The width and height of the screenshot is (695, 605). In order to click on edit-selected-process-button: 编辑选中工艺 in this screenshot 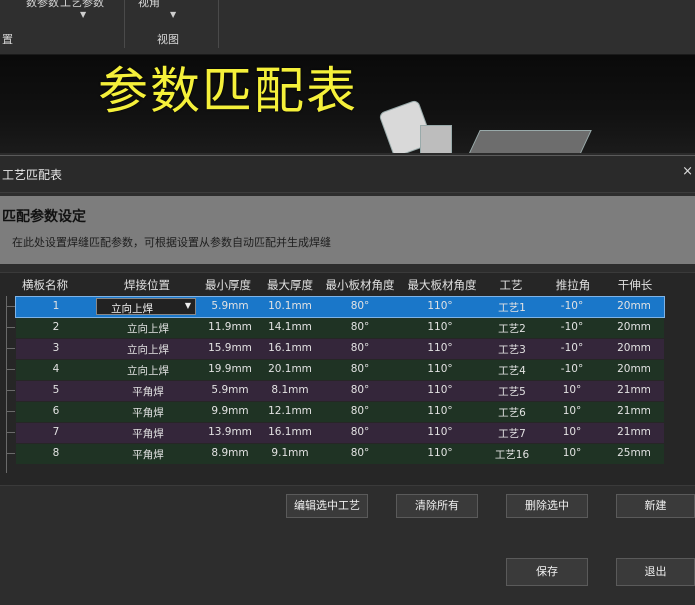, I will do `click(327, 506)`.